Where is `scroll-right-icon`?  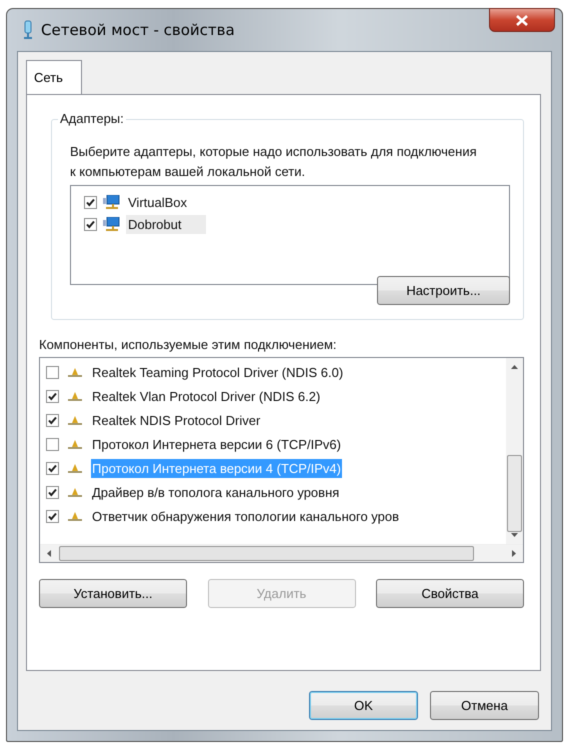 scroll-right-icon is located at coordinates (514, 553).